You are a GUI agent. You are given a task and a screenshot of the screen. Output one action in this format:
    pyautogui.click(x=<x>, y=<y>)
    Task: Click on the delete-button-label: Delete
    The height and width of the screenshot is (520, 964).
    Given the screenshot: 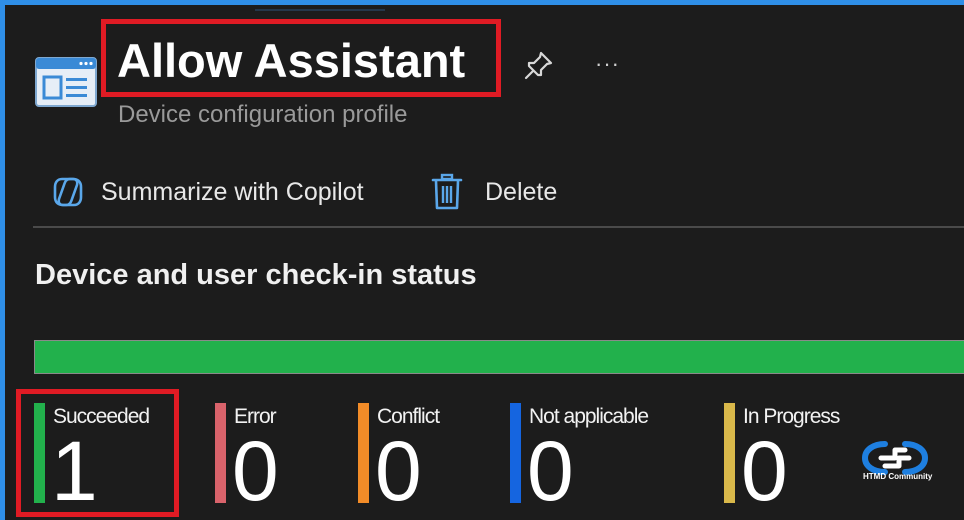 What is the action you would take?
    pyautogui.click(x=521, y=191)
    